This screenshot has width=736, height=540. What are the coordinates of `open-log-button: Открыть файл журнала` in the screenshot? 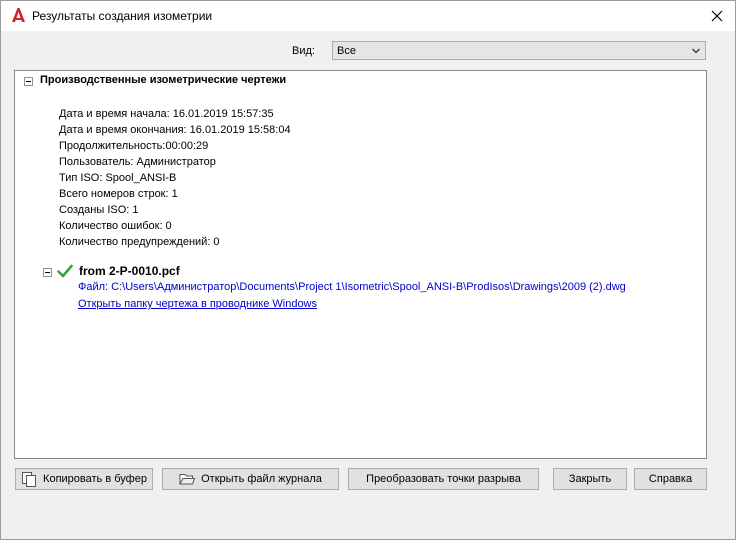 It's located at (250, 479).